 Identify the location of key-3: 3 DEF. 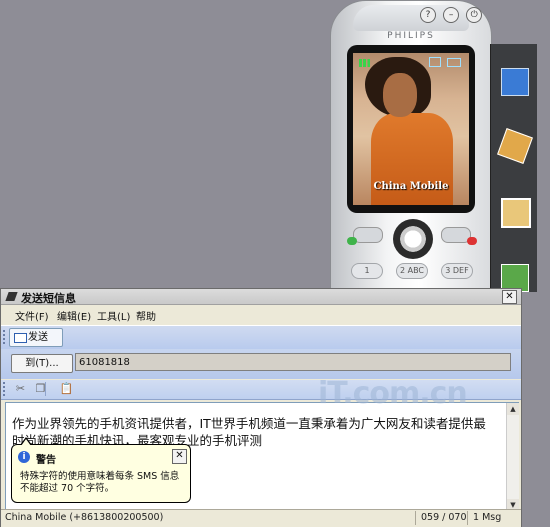
(457, 271).